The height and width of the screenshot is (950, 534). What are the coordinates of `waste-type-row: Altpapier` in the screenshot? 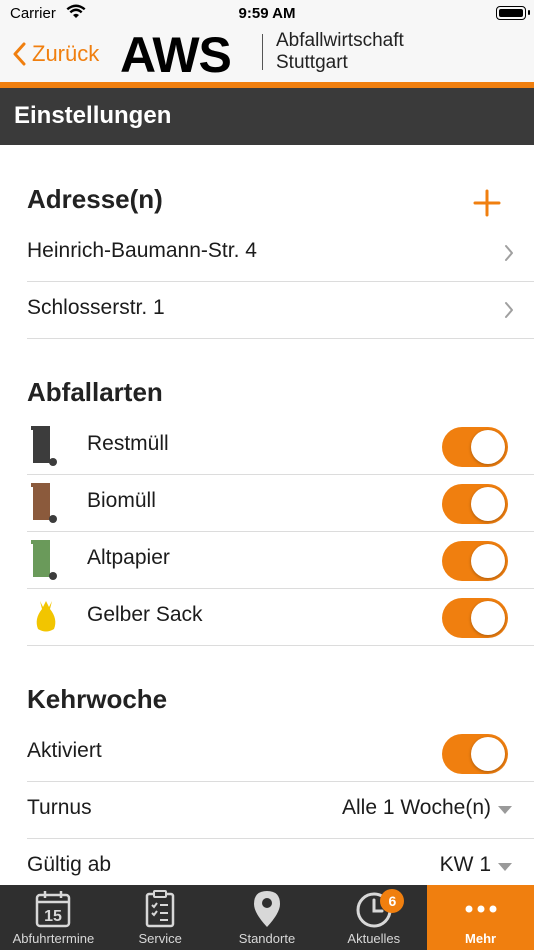 It's located at (280, 560).